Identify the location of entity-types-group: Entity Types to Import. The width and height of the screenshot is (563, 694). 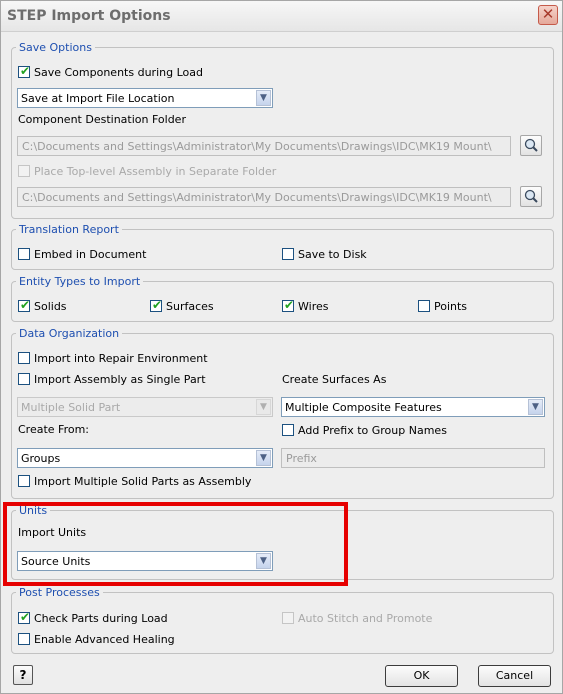
(282, 298).